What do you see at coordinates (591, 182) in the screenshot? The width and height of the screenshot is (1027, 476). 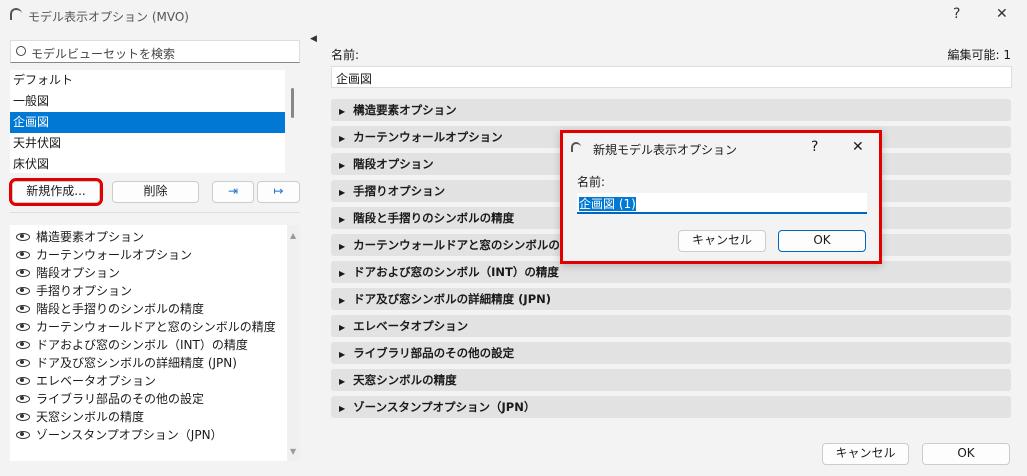 I see `dialog-name-label: 名前:` at bounding box center [591, 182].